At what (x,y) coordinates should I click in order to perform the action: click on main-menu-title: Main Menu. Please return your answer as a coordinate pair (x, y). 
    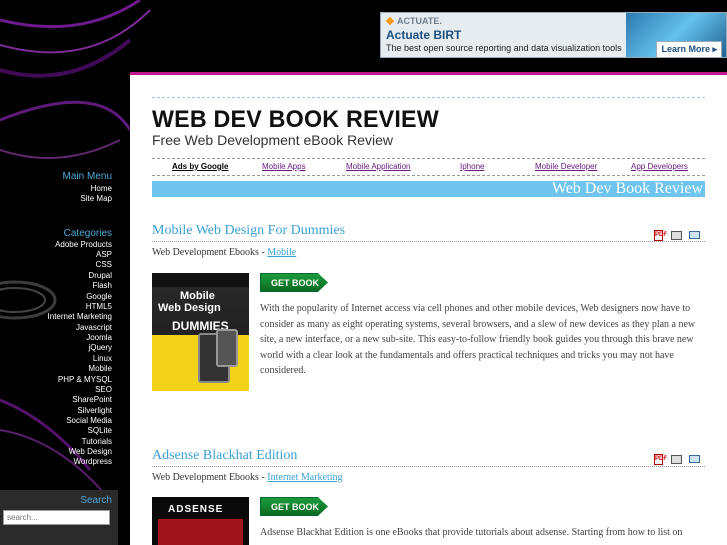
    Looking at the image, I should click on (87, 176).